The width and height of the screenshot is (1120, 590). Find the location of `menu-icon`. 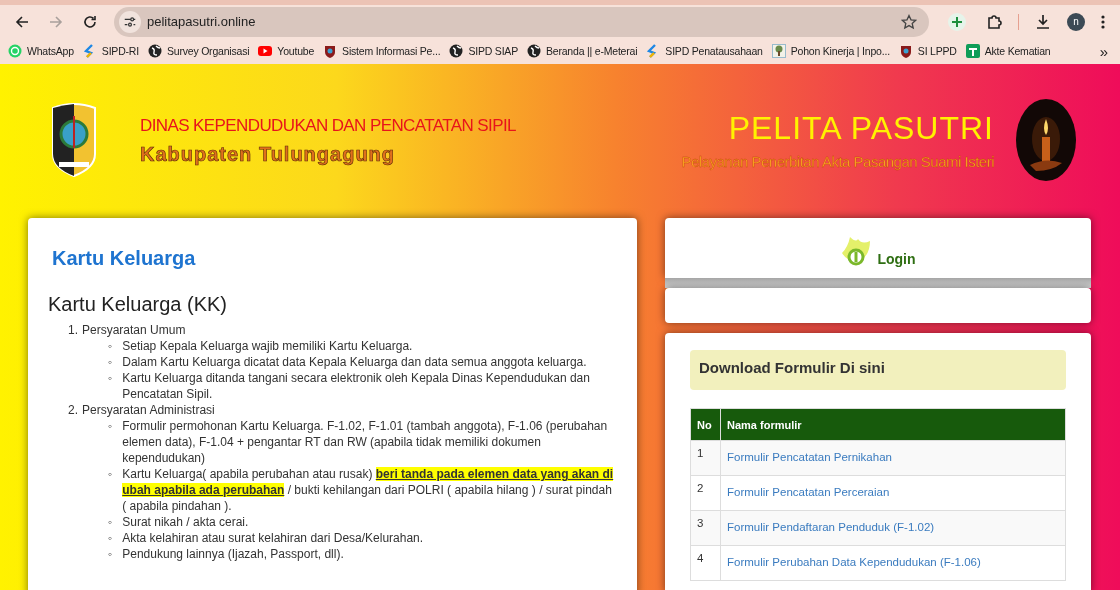

menu-icon is located at coordinates (1103, 21).